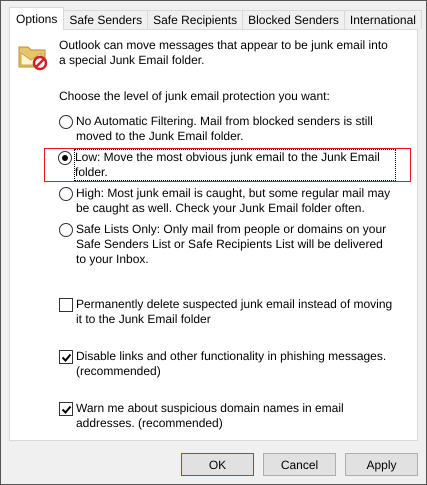 This screenshot has height=485, width=427. I want to click on prompt-text: Choose the level of junk email protection you want:, so click(195, 96).